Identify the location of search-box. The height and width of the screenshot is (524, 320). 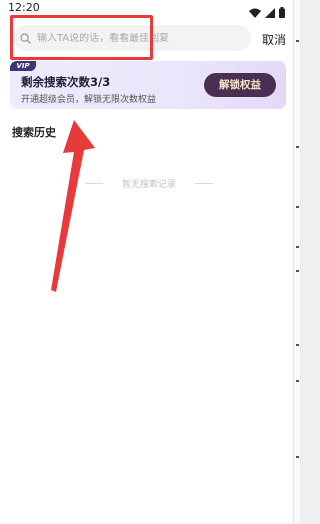
(132, 38).